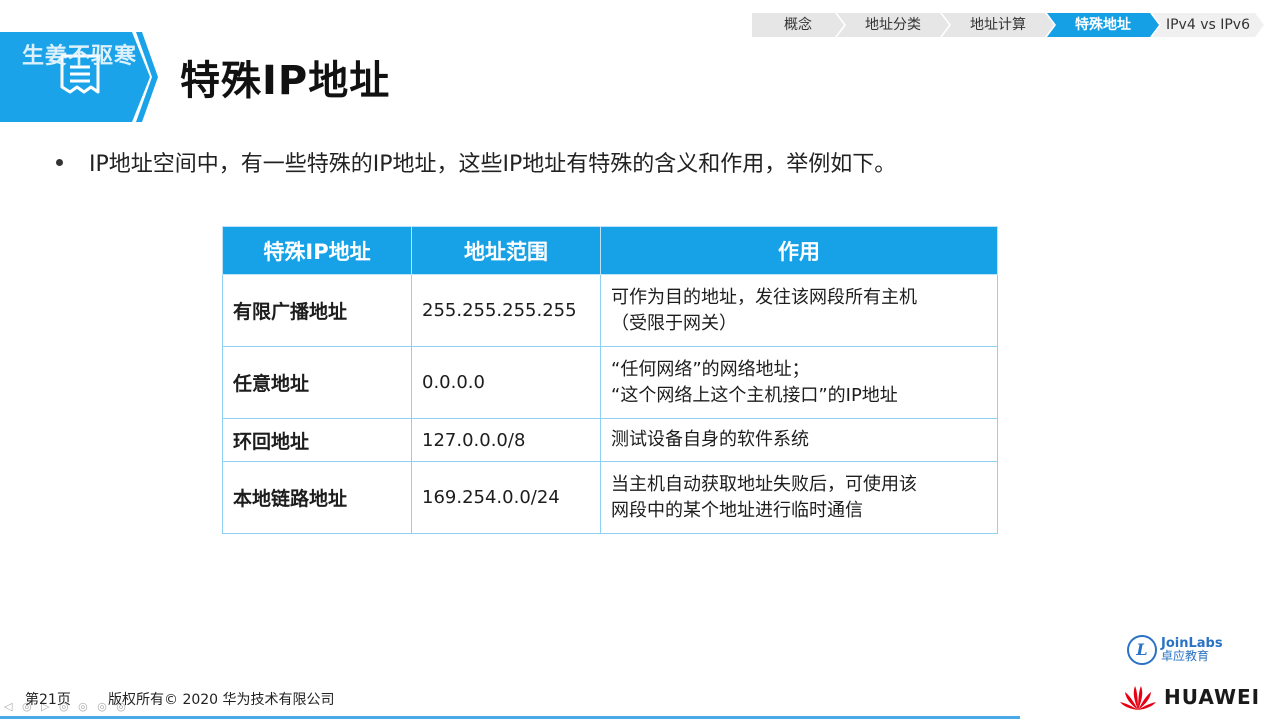  I want to click on joinlabs-cn: 卓应教育, so click(1185, 656).